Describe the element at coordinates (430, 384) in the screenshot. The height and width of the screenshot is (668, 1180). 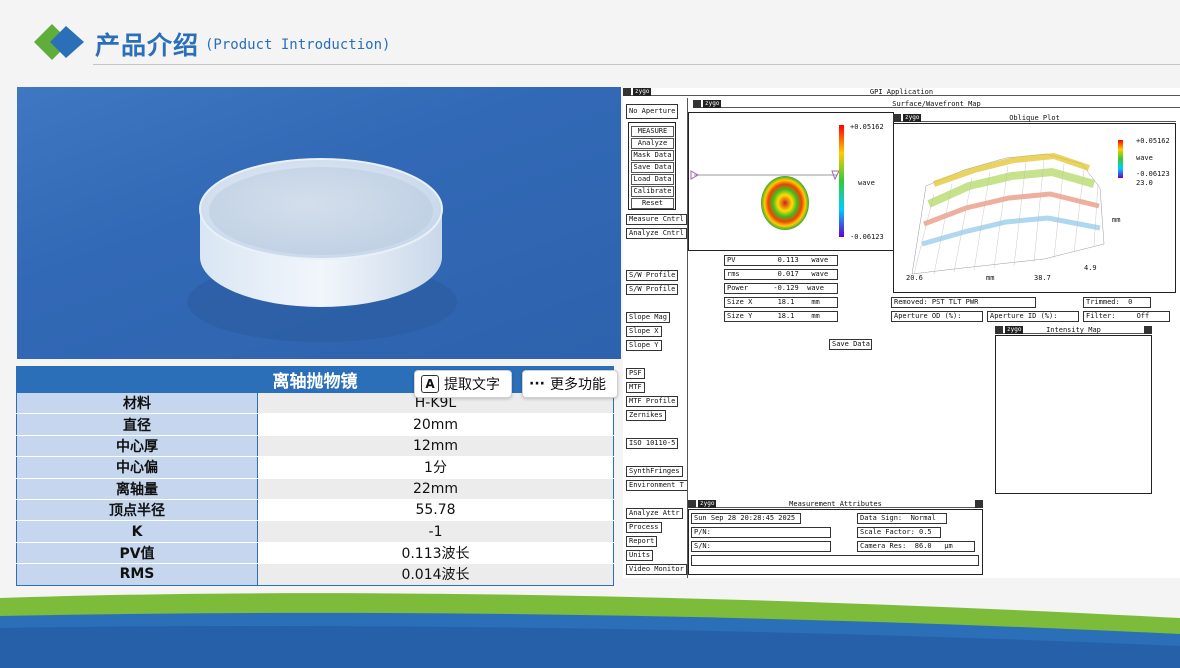
I see `text-recognition-icon: A` at that location.